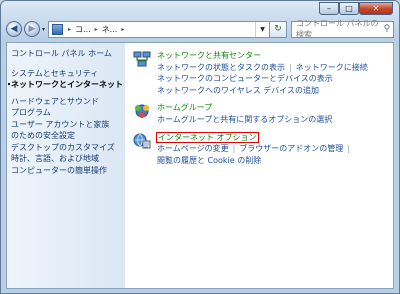  What do you see at coordinates (68, 54) in the screenshot?
I see `sidebar-home-link: コントロール パネル ホーム` at bounding box center [68, 54].